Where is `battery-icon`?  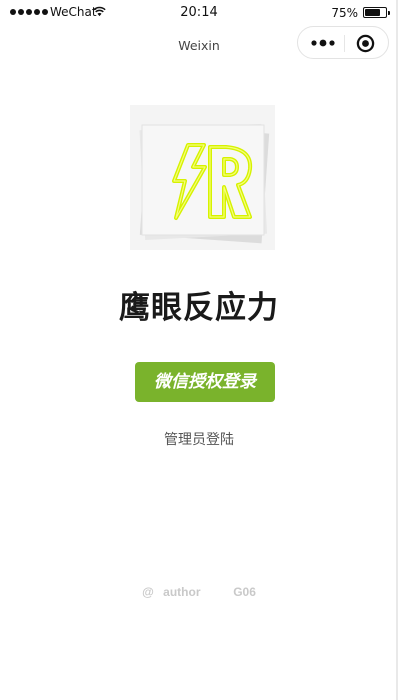 battery-icon is located at coordinates (376, 12).